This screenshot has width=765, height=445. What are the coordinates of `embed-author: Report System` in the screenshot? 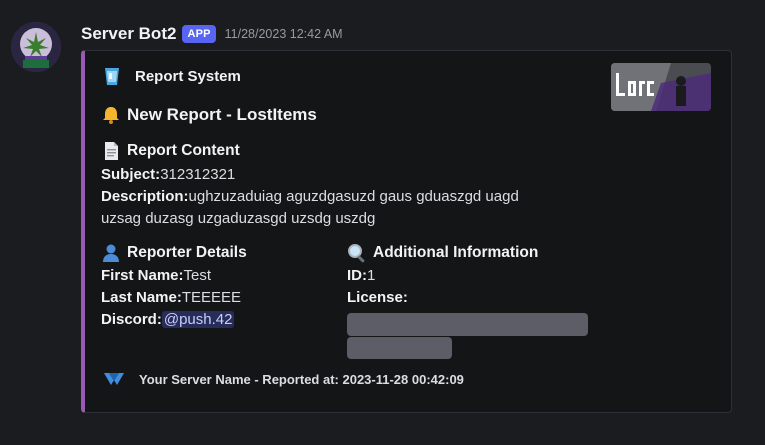 It's located at (172, 76).